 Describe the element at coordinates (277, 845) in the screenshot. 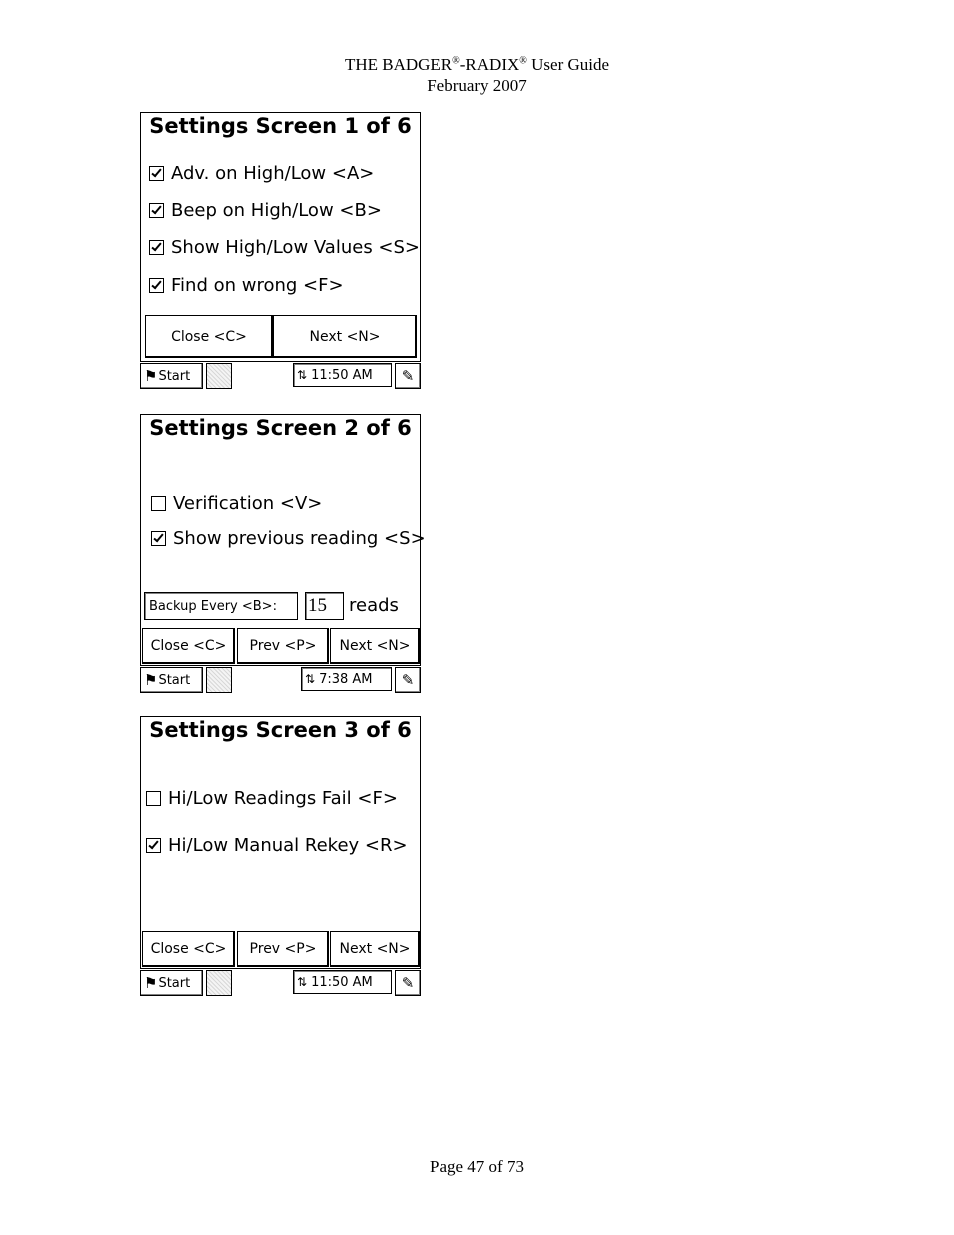

I see `option-hi-low-manual-rekey: Hi/Low Manual Rekey <R>` at that location.